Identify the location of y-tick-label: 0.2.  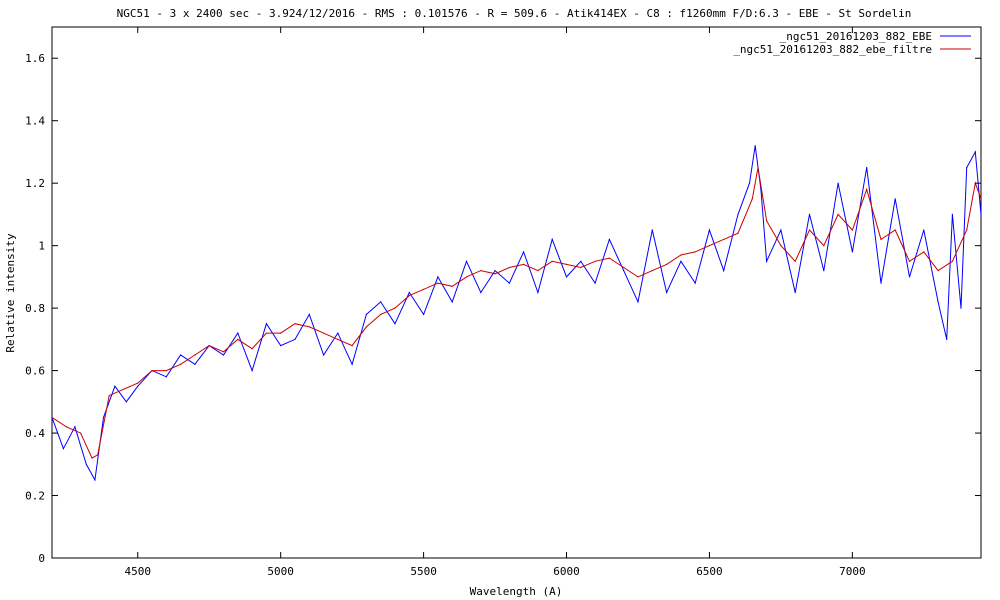
(35, 496).